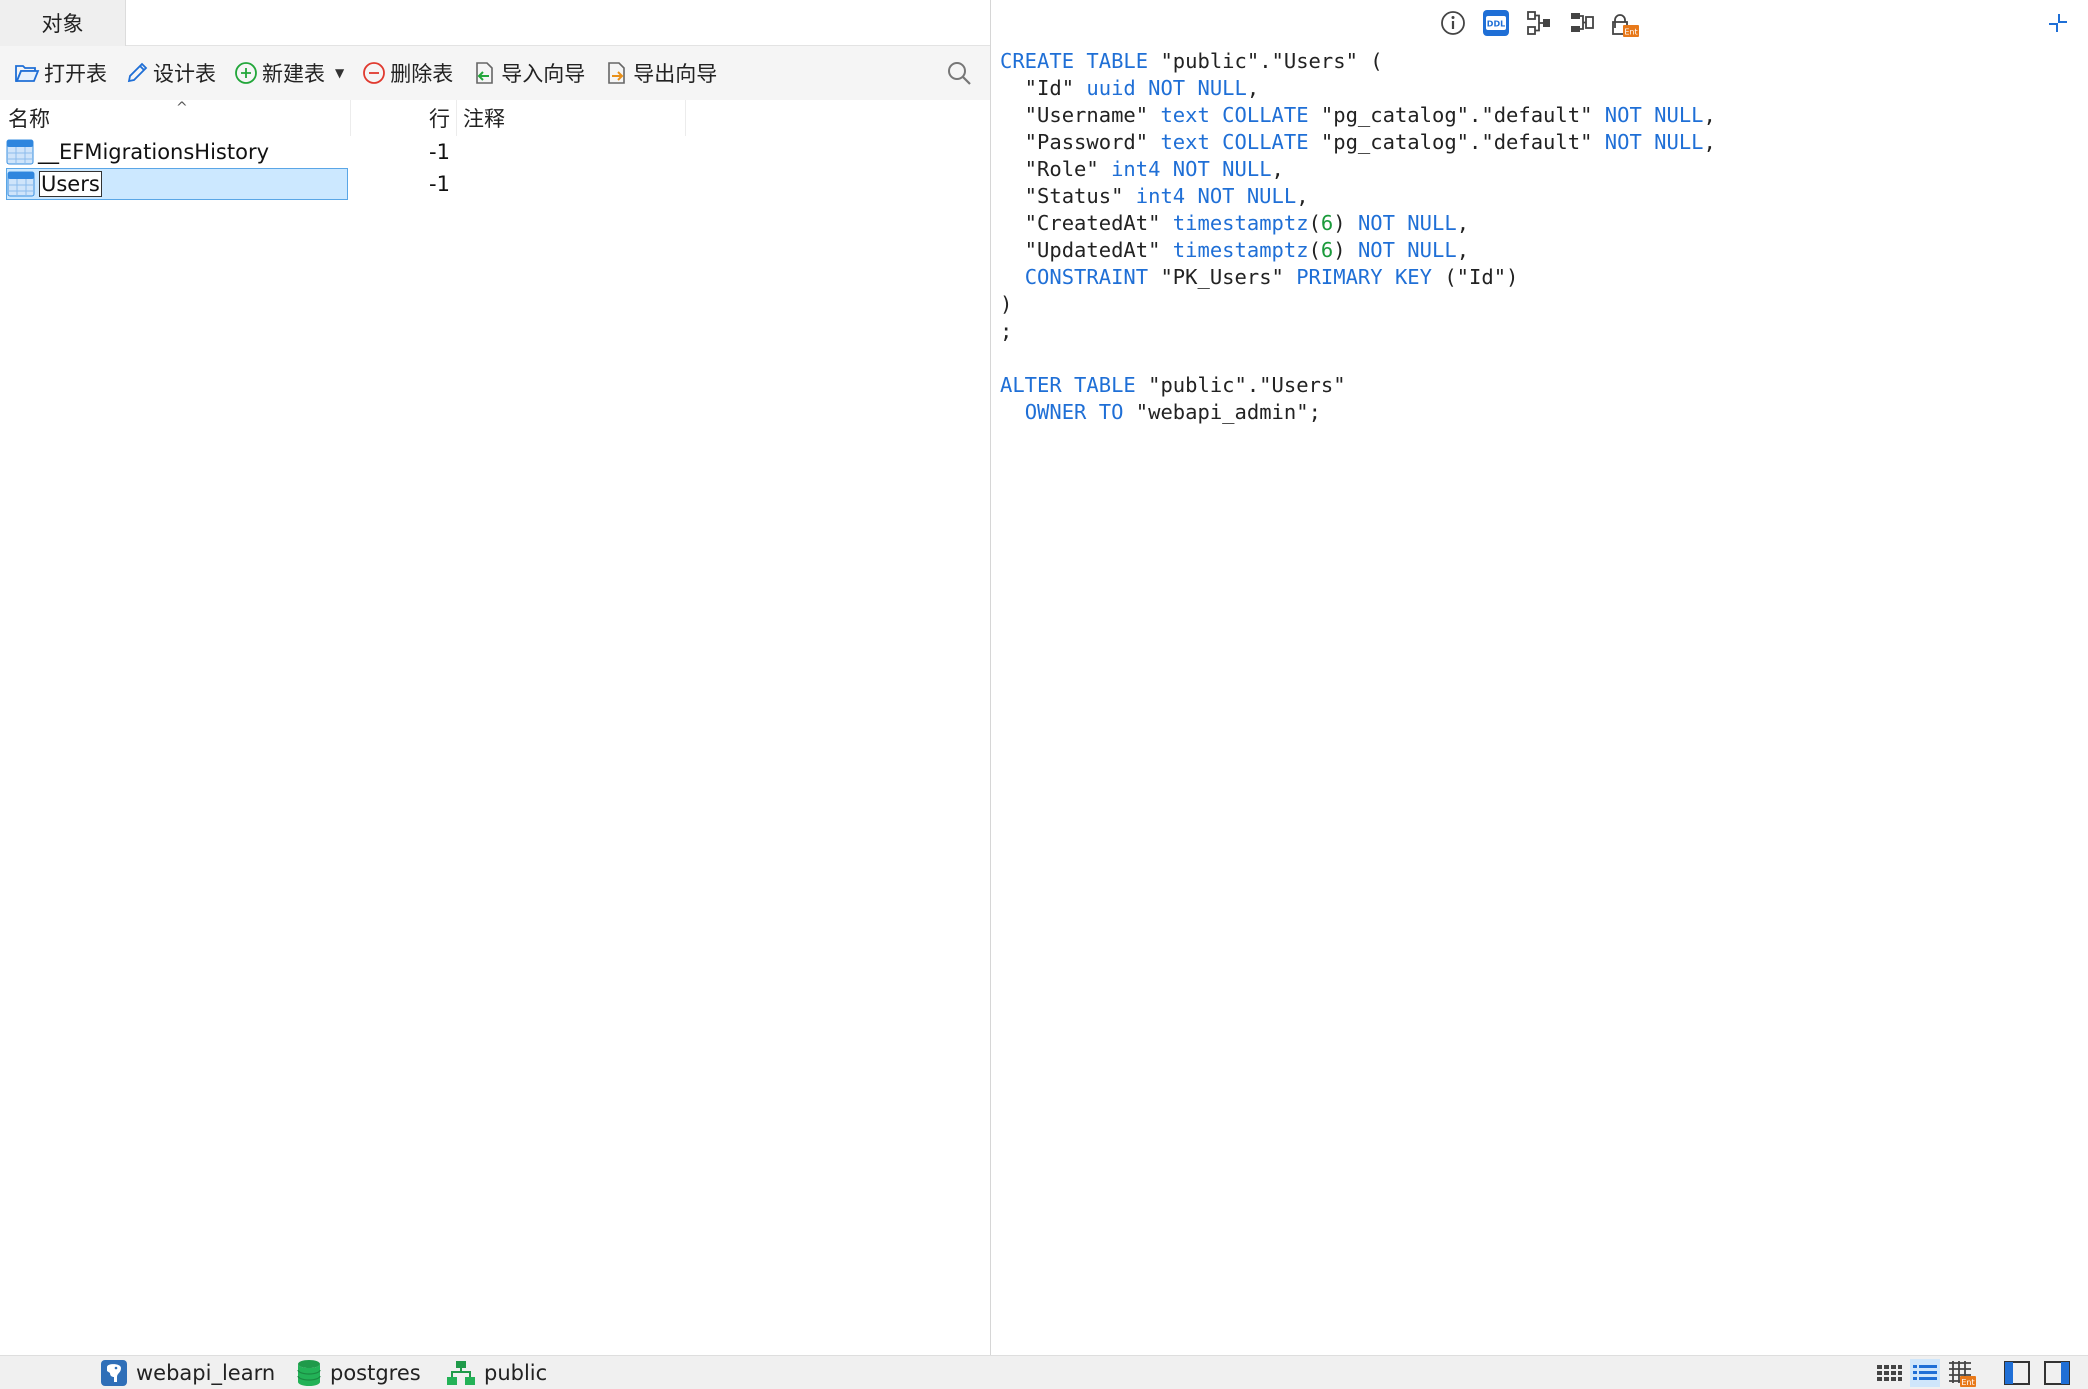 The image size is (2088, 1389). What do you see at coordinates (1358, 88) in the screenshot?
I see `ddl-line: "Id" uuid NOT NULL,` at bounding box center [1358, 88].